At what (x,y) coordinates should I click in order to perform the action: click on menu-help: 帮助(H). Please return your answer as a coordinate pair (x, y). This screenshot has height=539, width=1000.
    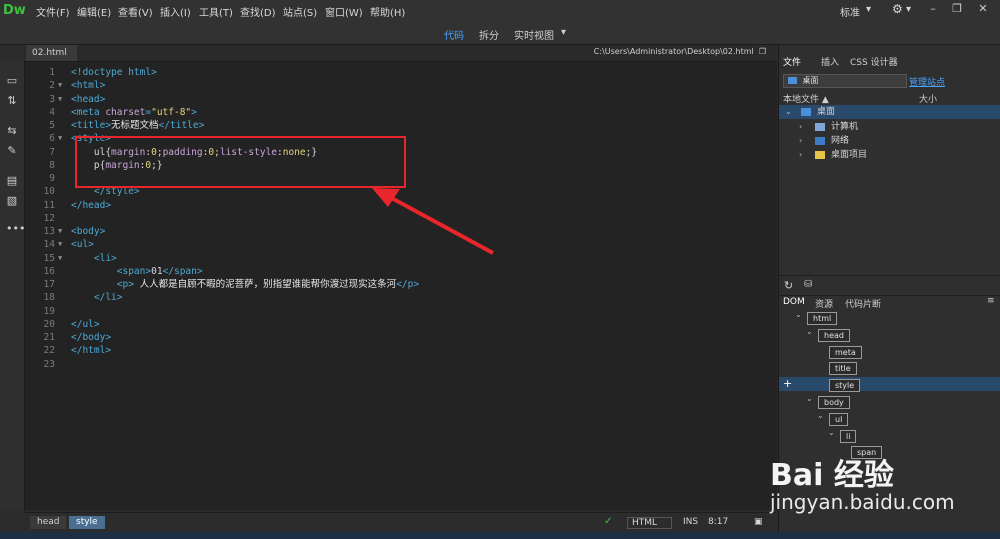
    Looking at the image, I should click on (387, 11).